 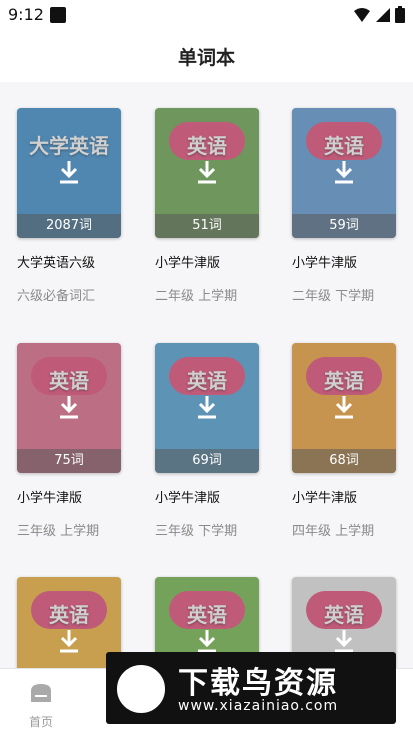 I want to click on book-subtitle: 二年级 下学期, so click(x=333, y=296).